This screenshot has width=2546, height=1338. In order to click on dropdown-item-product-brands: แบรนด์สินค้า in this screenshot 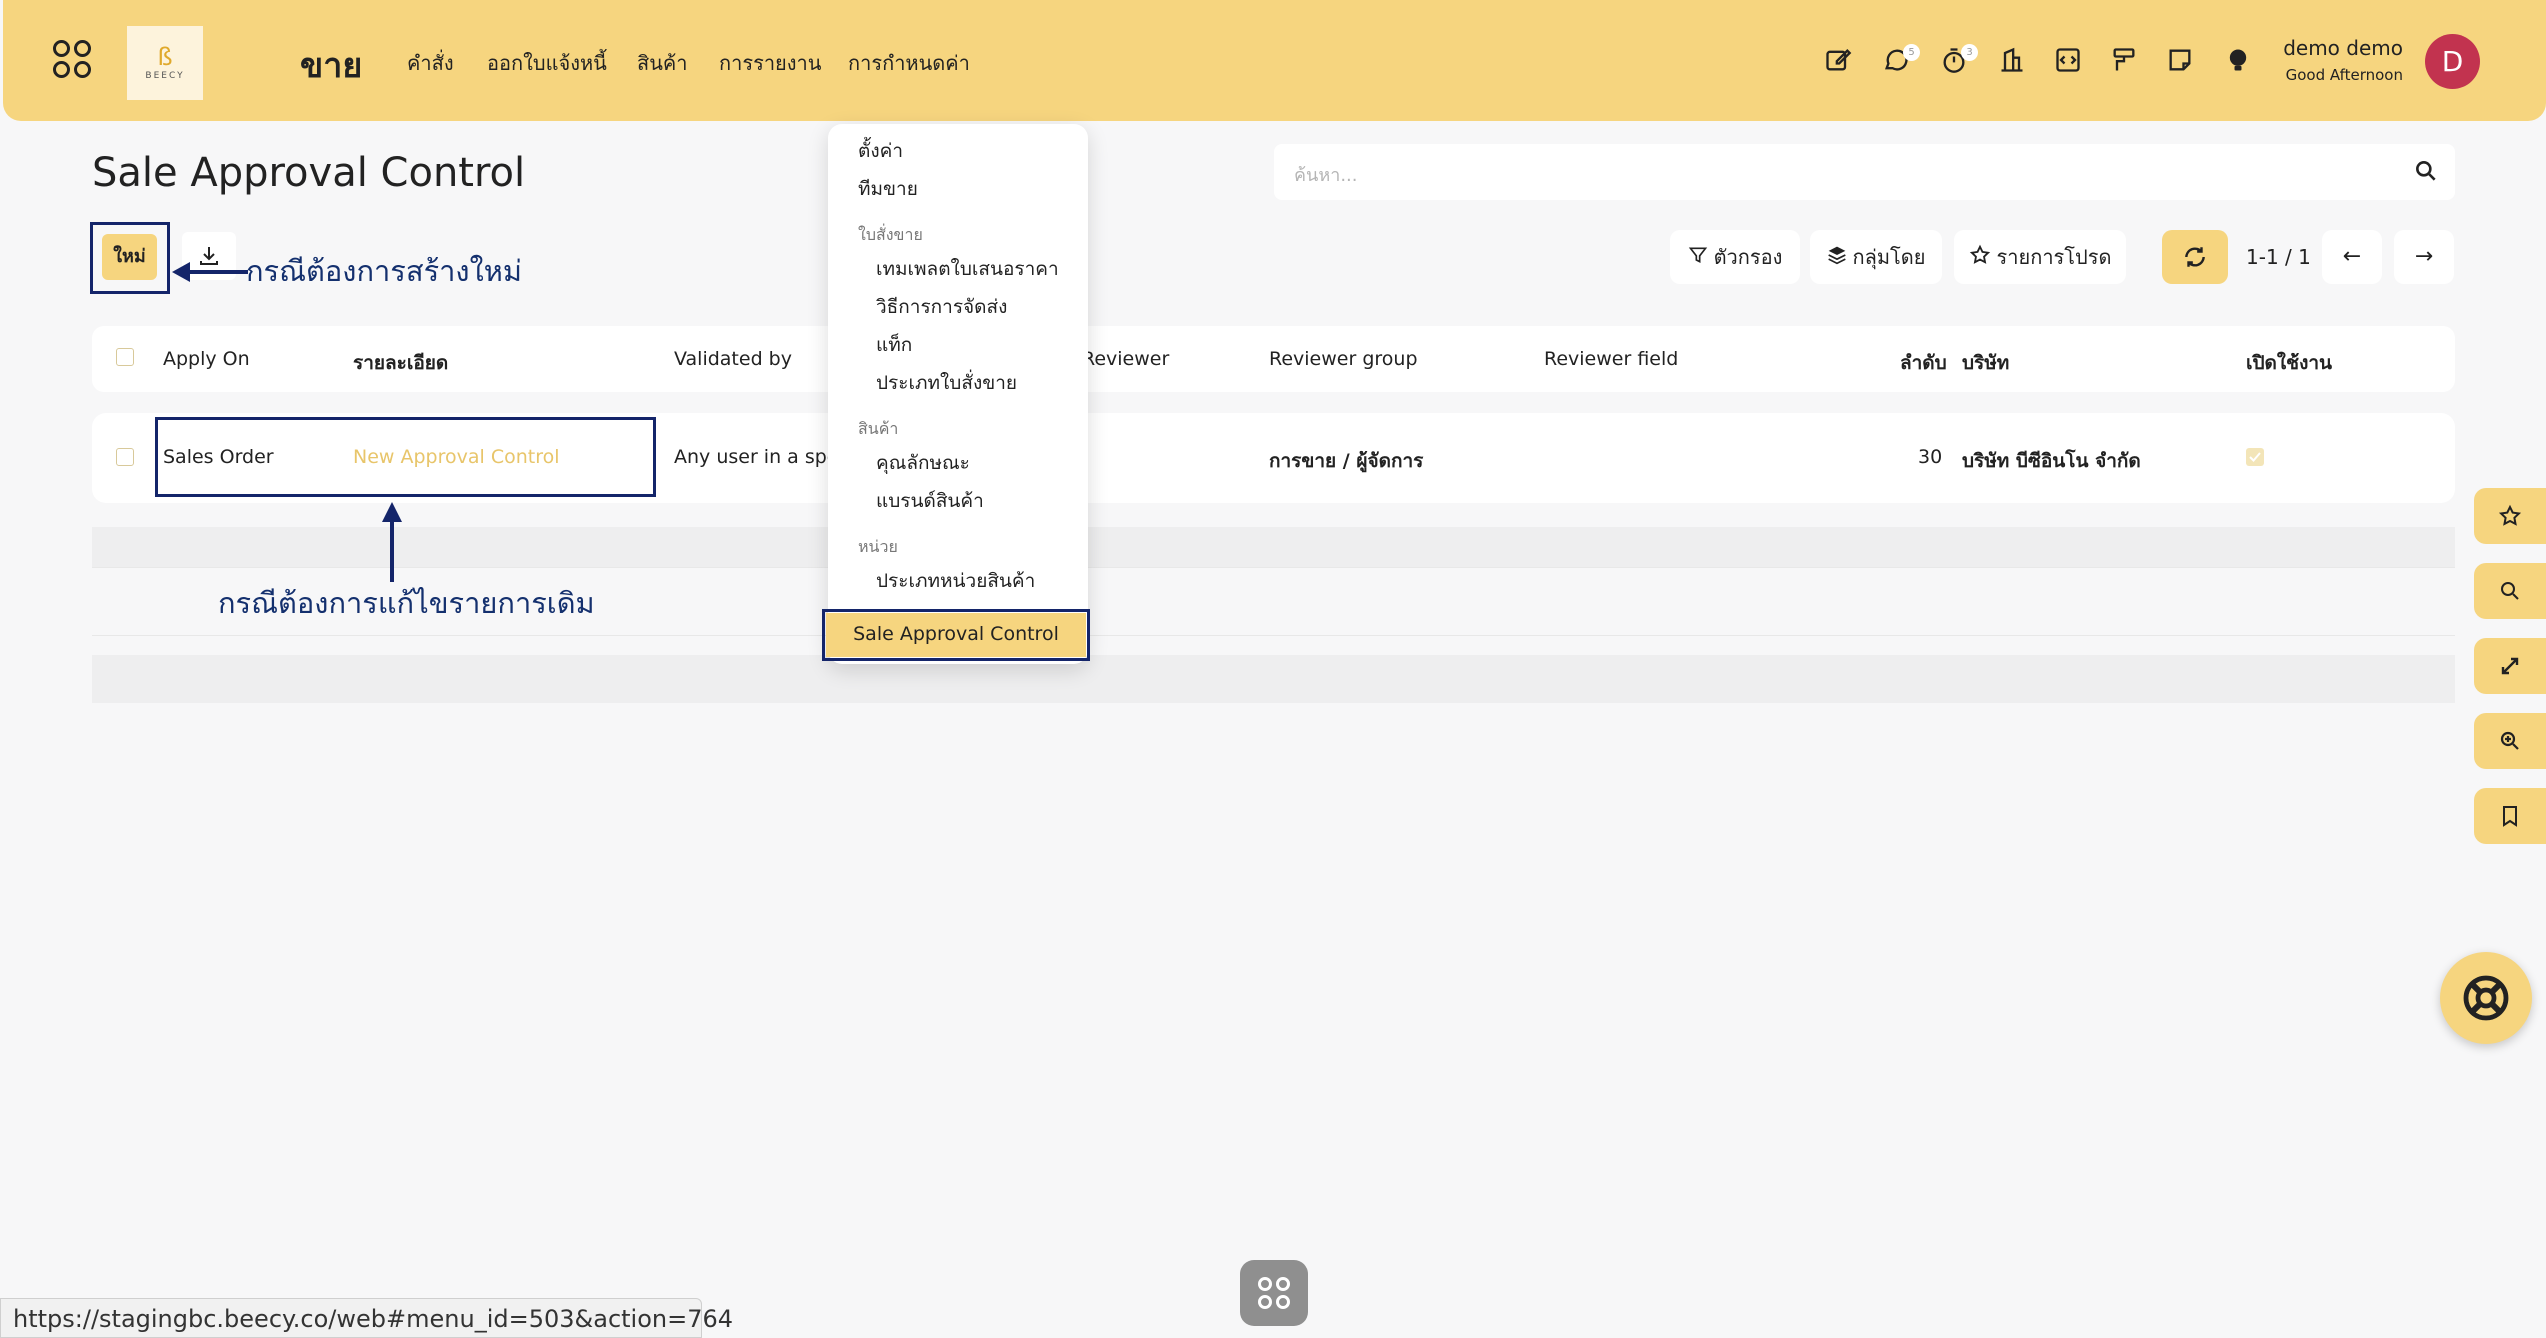, I will do `click(930, 501)`.